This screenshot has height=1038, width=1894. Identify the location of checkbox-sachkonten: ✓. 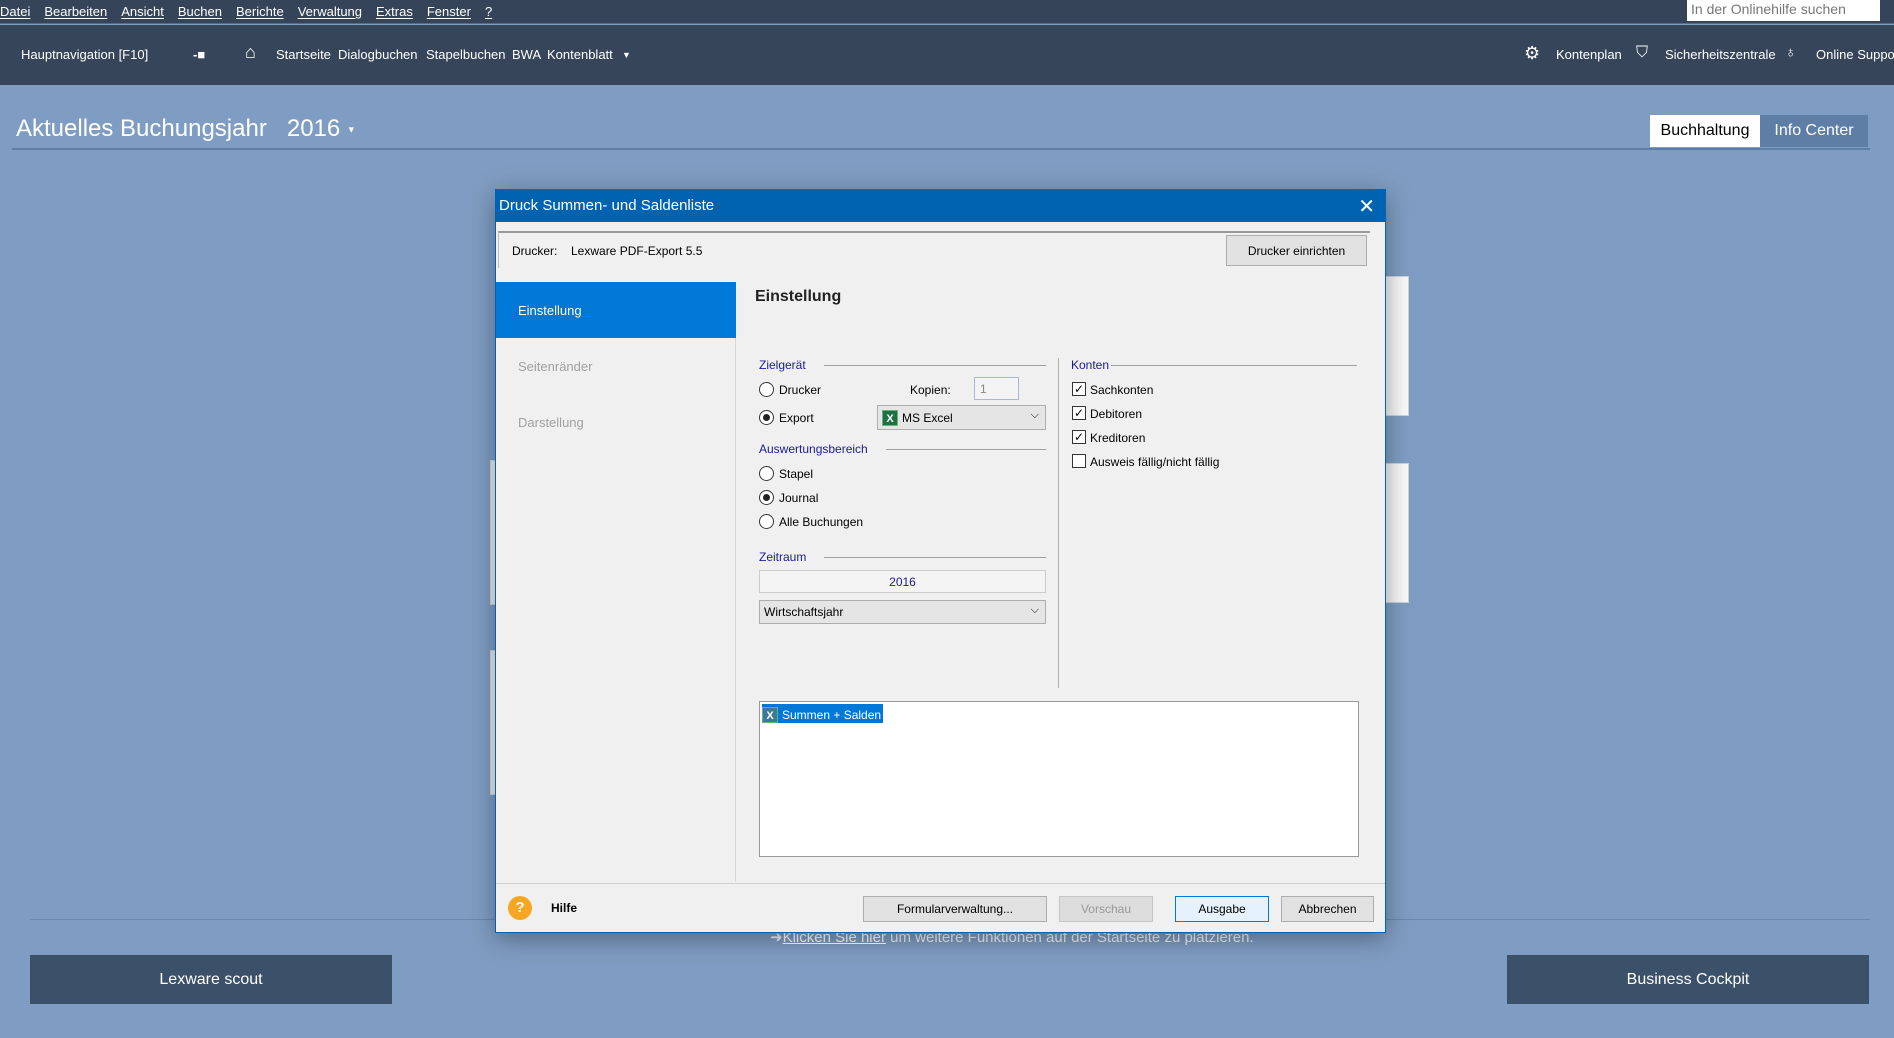
(1079, 389).